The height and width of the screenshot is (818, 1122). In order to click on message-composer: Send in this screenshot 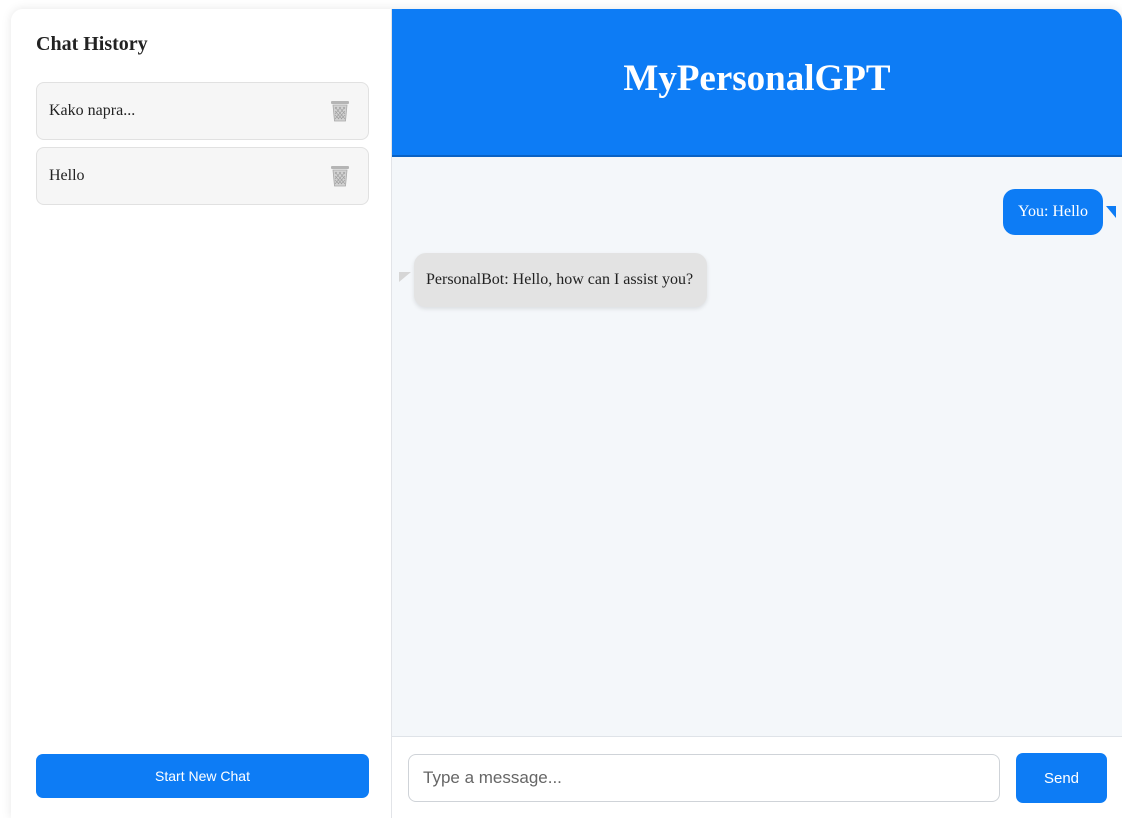, I will do `click(757, 777)`.